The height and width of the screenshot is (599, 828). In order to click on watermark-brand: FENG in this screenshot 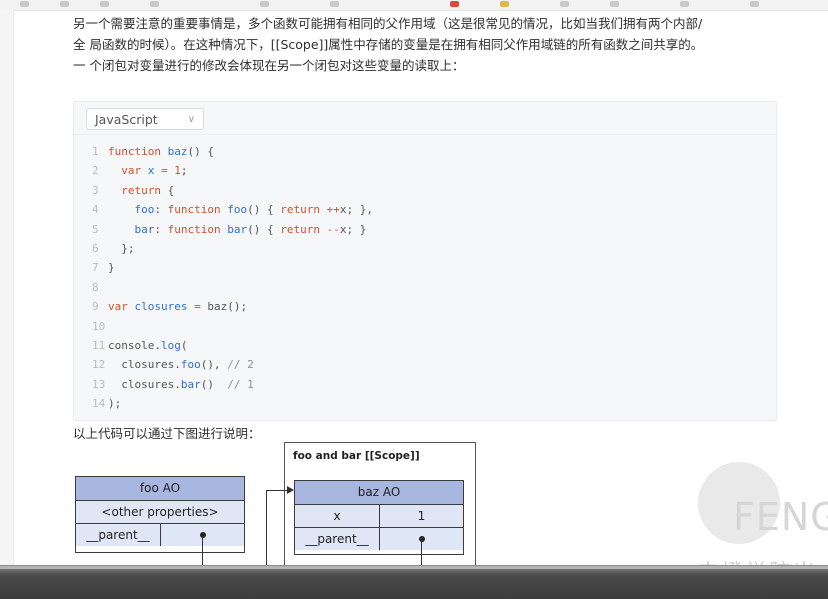, I will do `click(780, 517)`.